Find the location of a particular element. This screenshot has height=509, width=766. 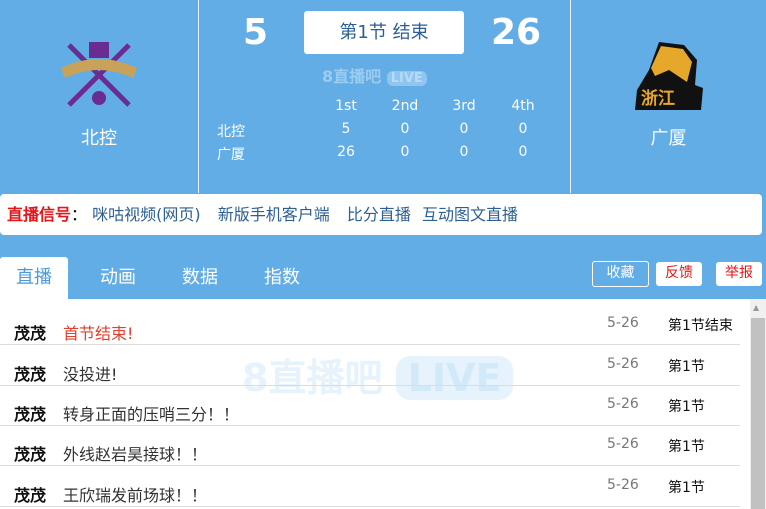

signal-link-mobile-client: 新版手机客户端 is located at coordinates (274, 214).